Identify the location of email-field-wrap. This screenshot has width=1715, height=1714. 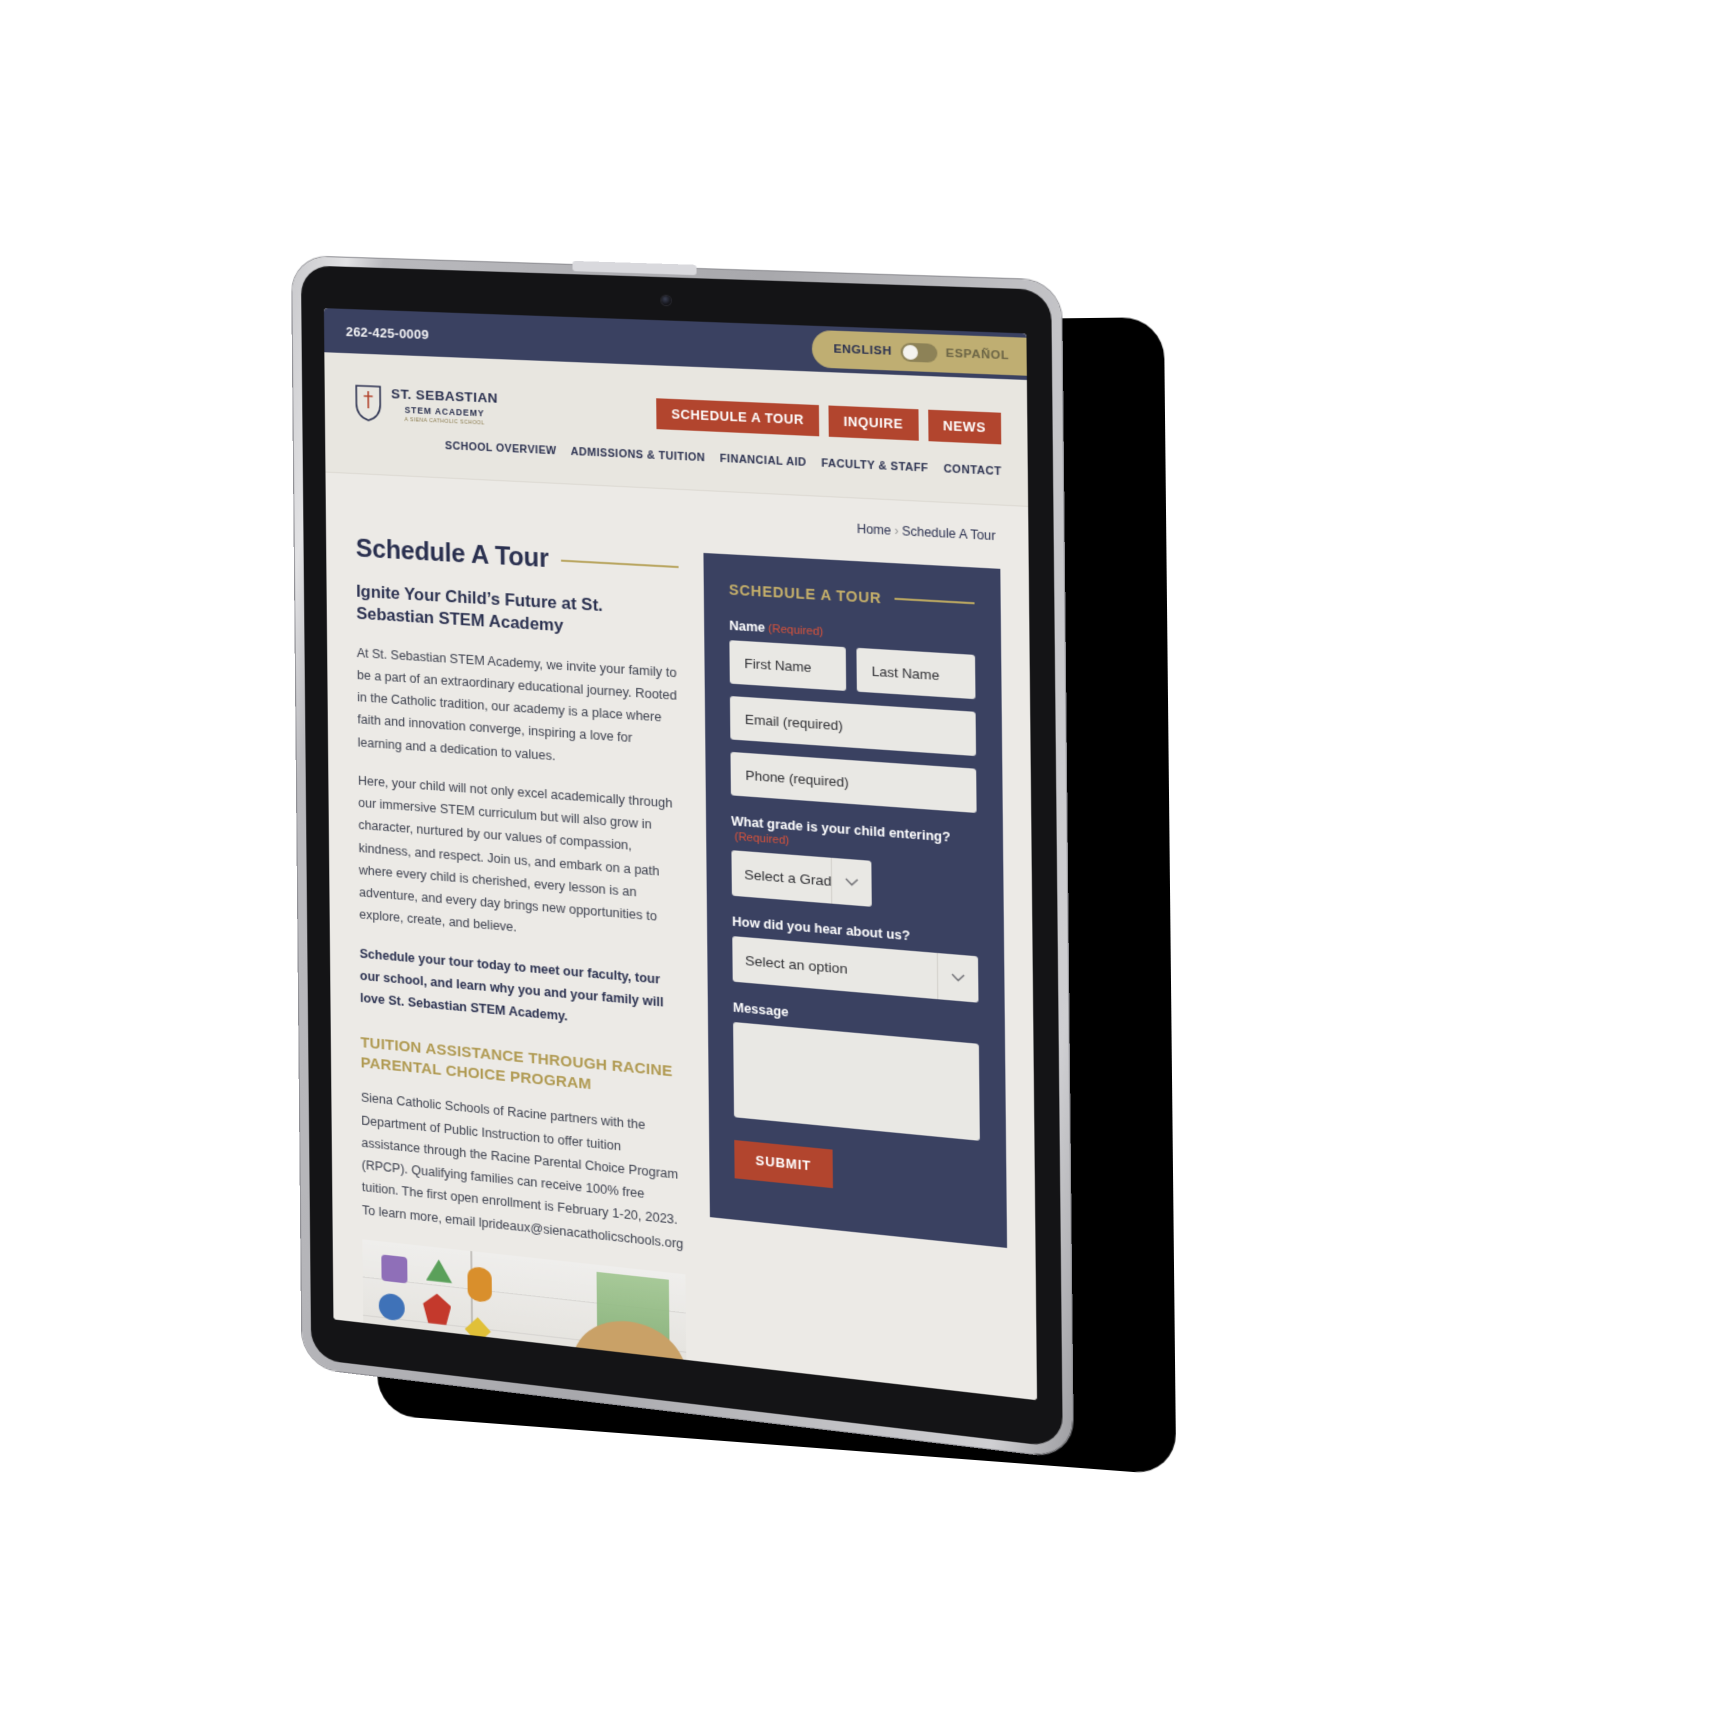
(853, 726).